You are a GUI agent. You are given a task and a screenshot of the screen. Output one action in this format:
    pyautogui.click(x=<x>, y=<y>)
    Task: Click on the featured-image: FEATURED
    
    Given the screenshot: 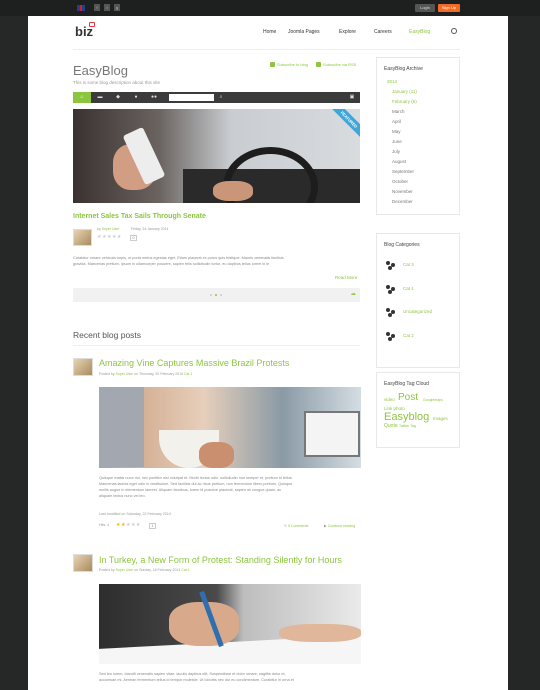 What is the action you would take?
    pyautogui.click(x=216, y=156)
    